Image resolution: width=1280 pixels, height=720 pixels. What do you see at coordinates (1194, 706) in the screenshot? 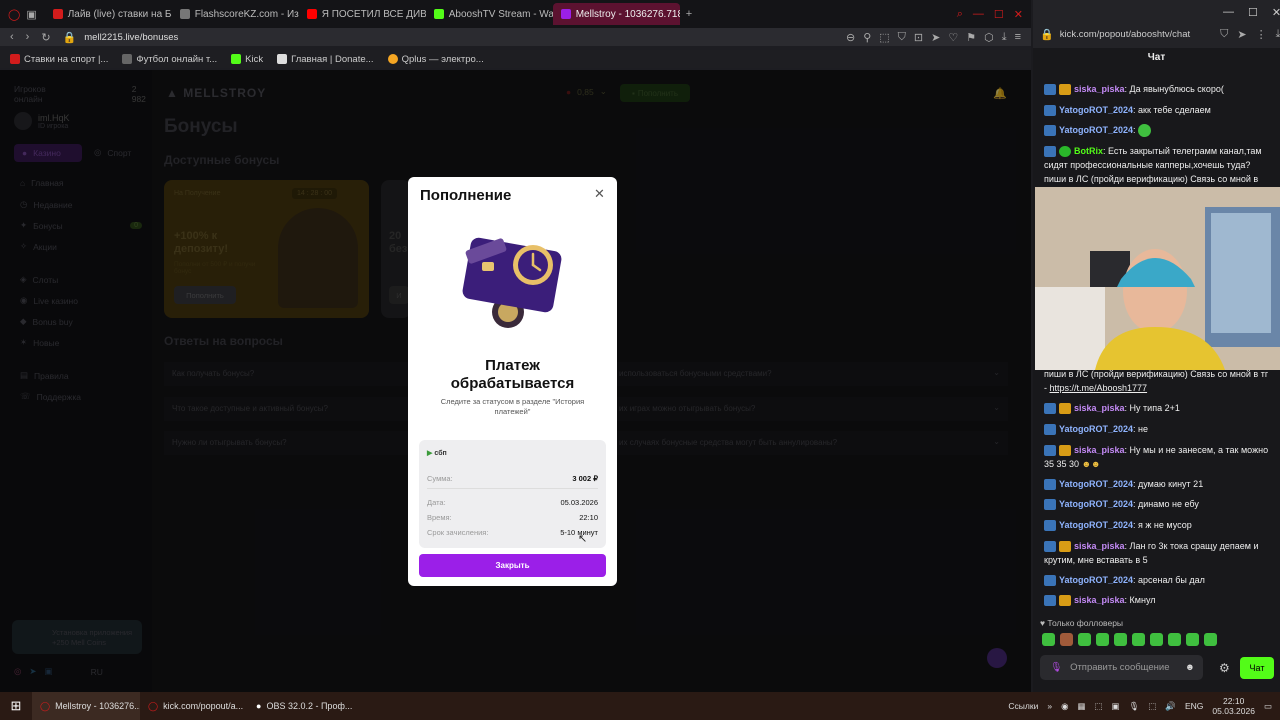
I see `language-indicator: ENG` at bounding box center [1194, 706].